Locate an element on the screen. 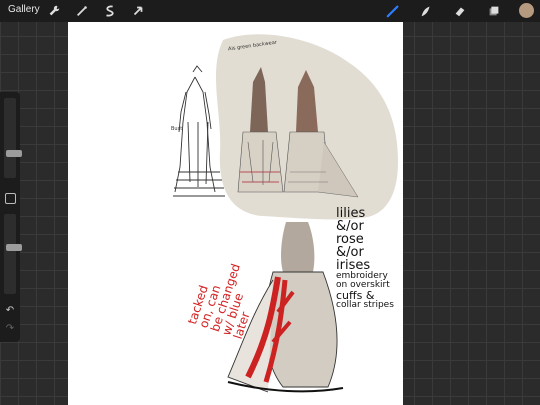 This screenshot has height=405, width=540. transform-icon is located at coordinates (138, 11).